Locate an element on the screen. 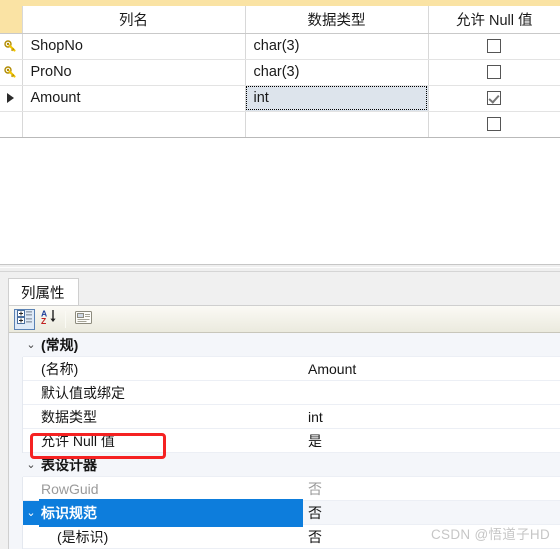 This screenshot has width=560, height=550. categorized-view-button is located at coordinates (24, 319).